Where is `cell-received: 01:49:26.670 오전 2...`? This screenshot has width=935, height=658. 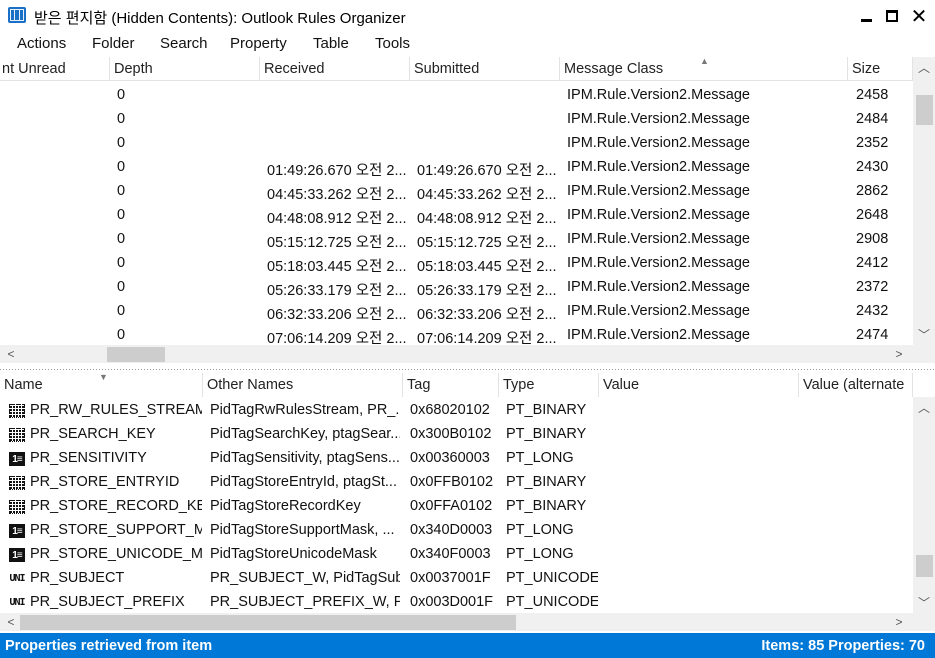 cell-received: 01:49:26.670 오전 2... is located at coordinates (337, 171).